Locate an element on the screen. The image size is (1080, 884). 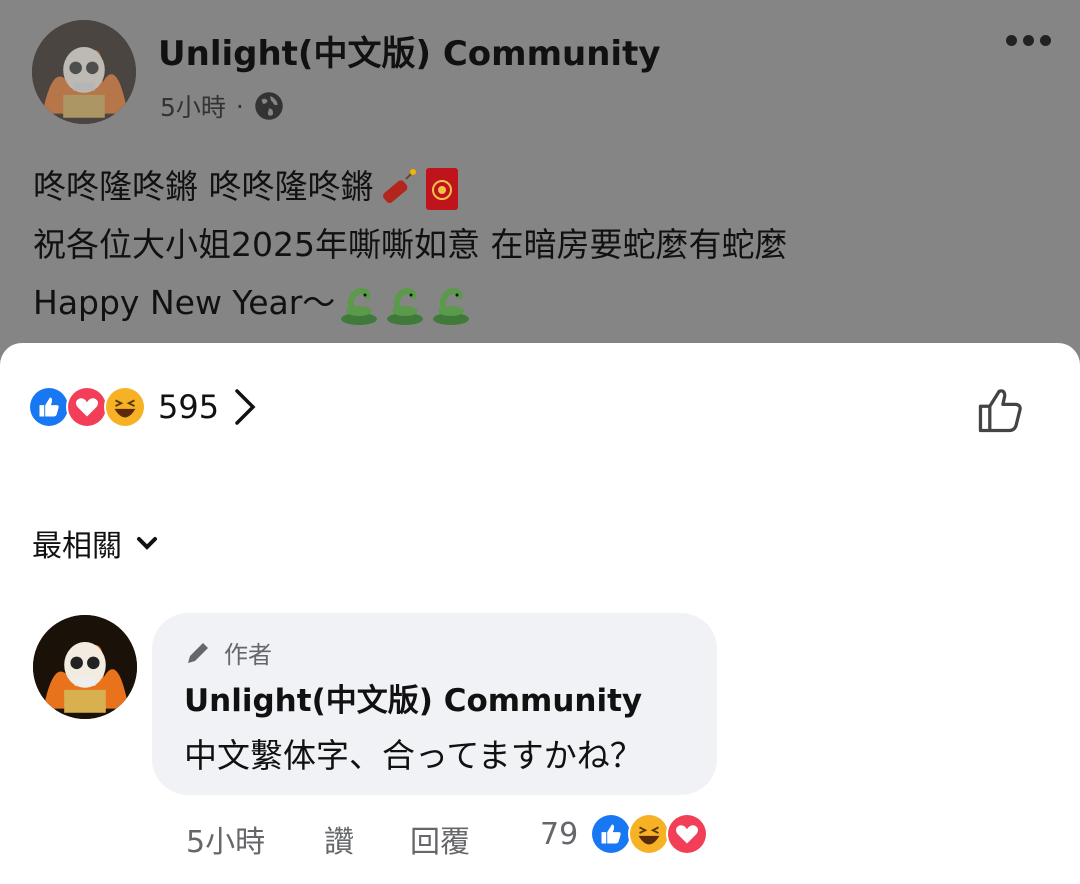
page-avatar is located at coordinates (84, 72).